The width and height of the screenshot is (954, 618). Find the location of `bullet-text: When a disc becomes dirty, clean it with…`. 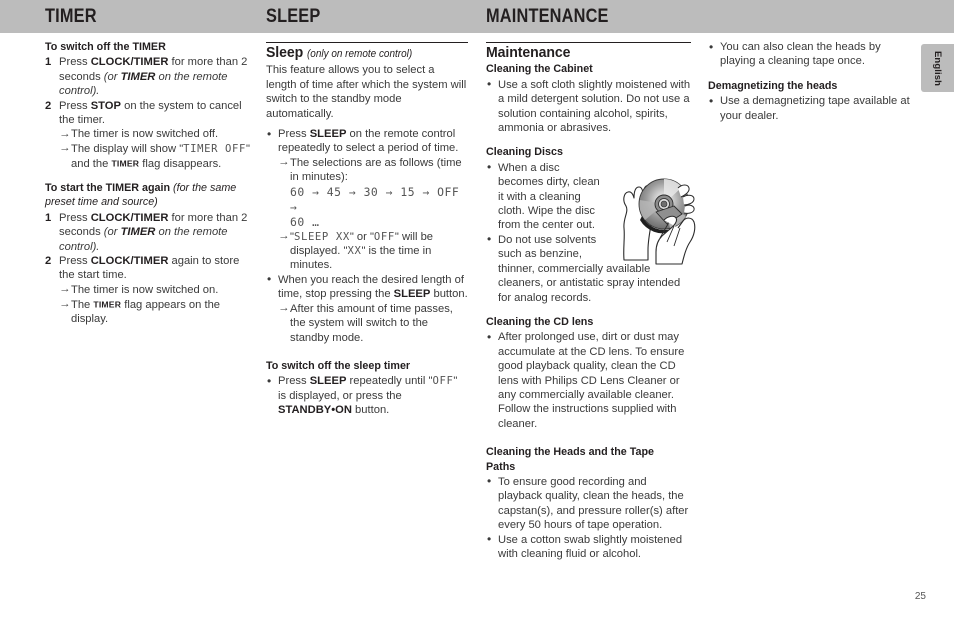

bullet-text: When a disc becomes dirty, clean it with… is located at coordinates (549, 196).